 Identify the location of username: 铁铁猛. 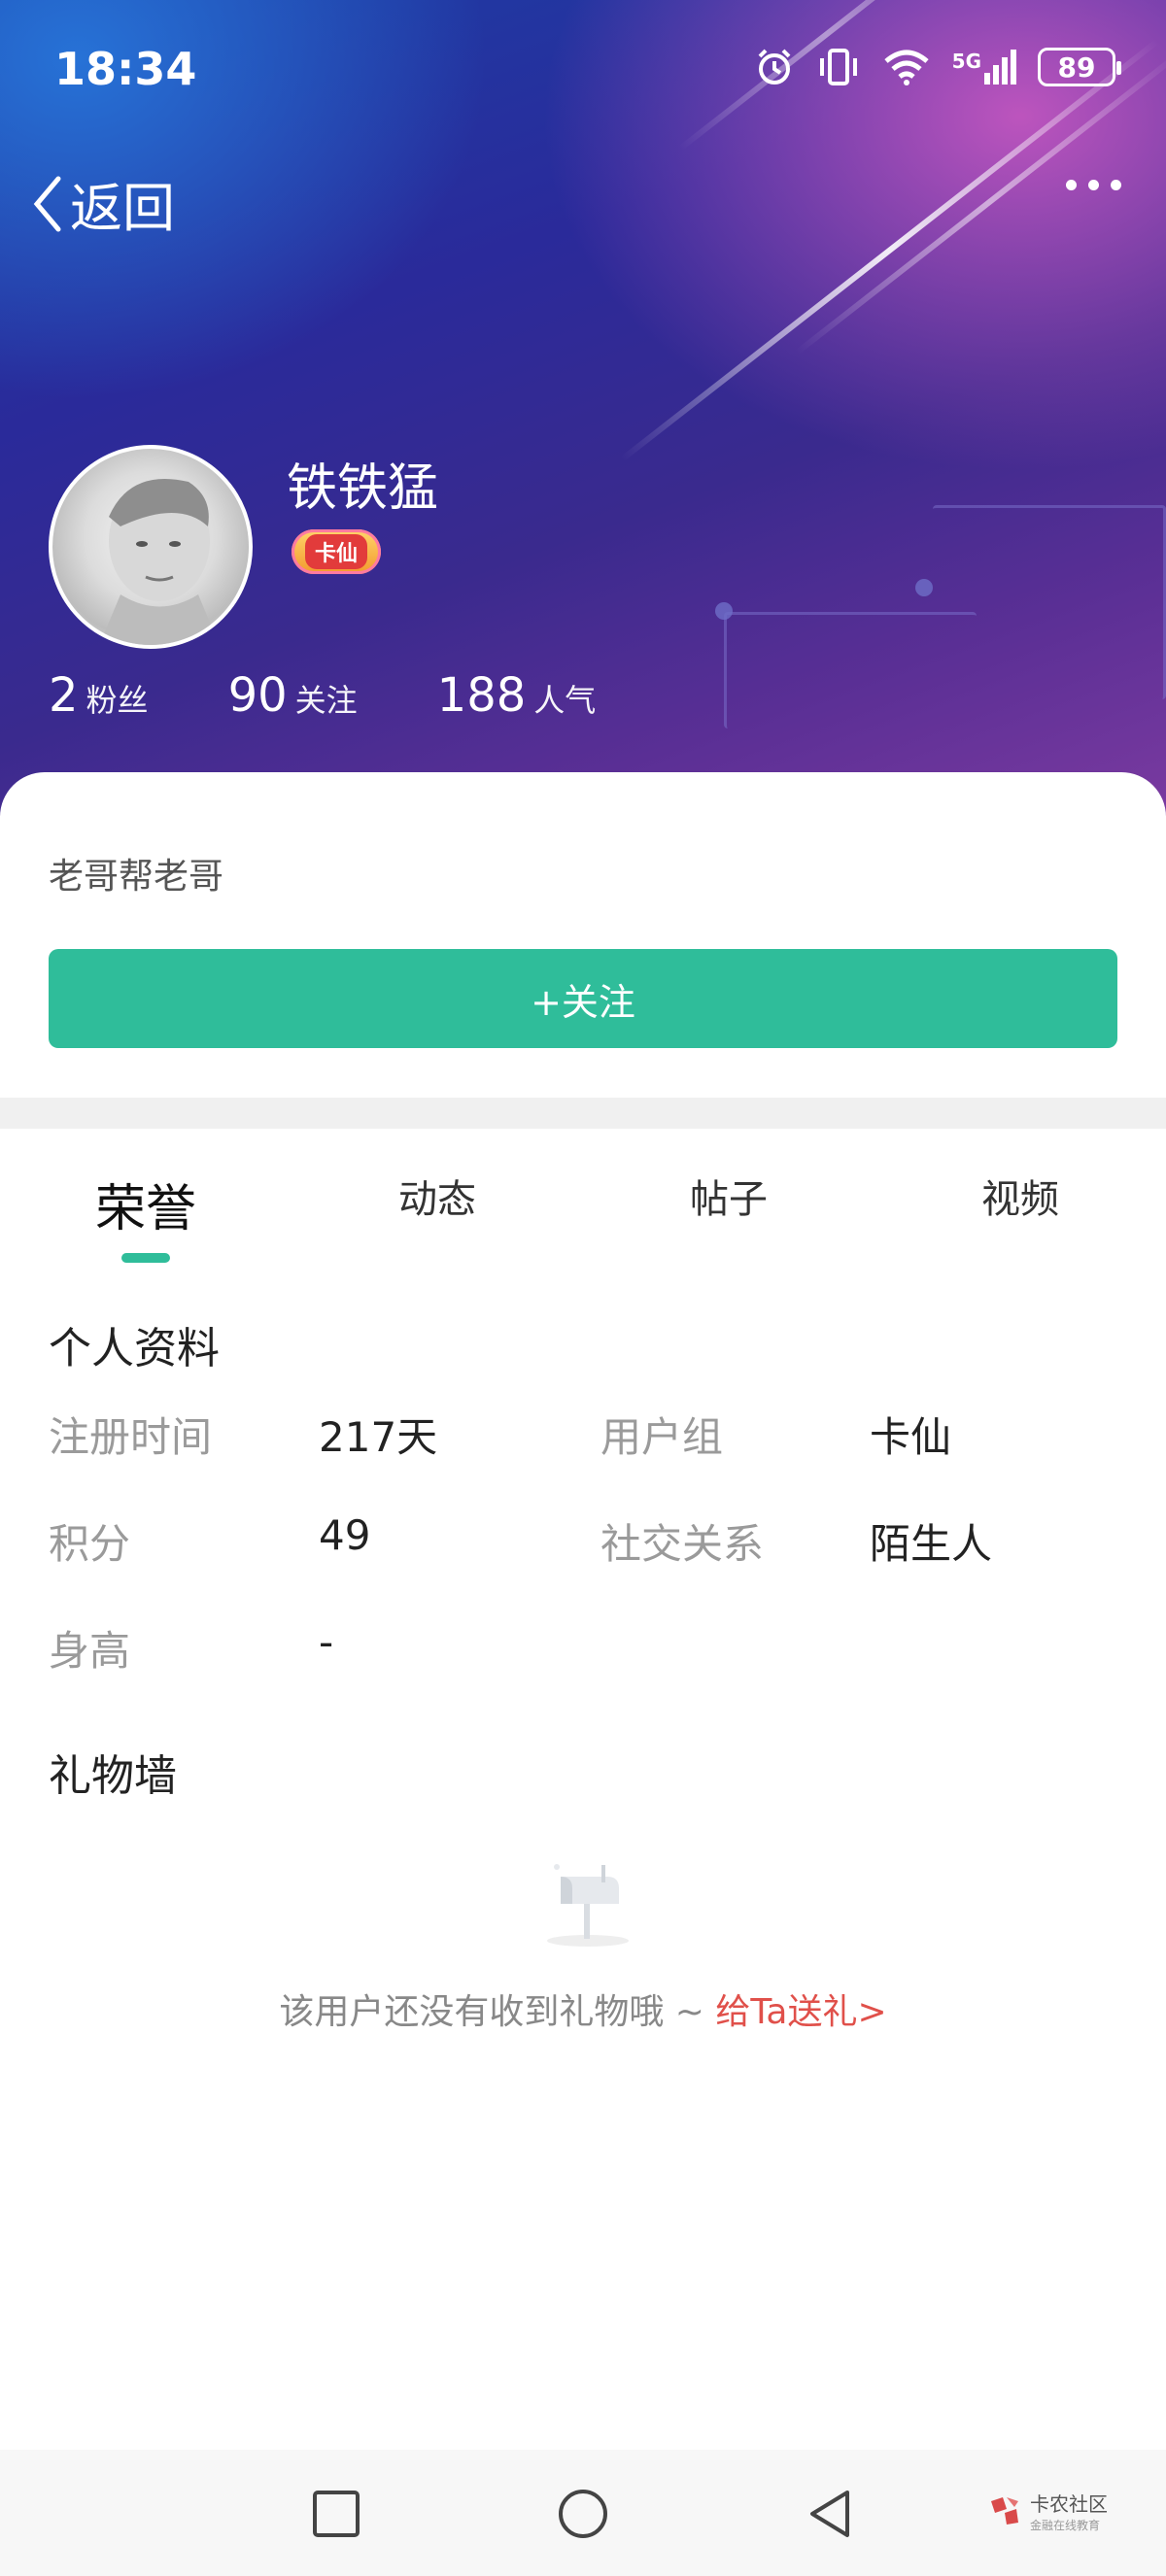
(363, 488).